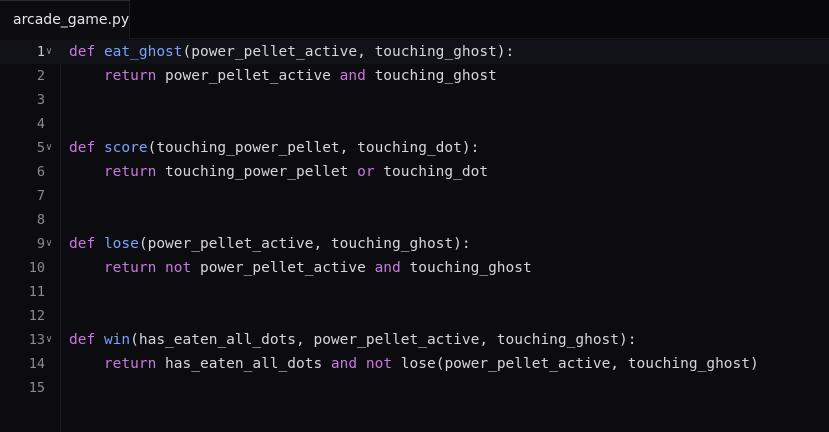  I want to click on keyword-token: or, so click(366, 172).